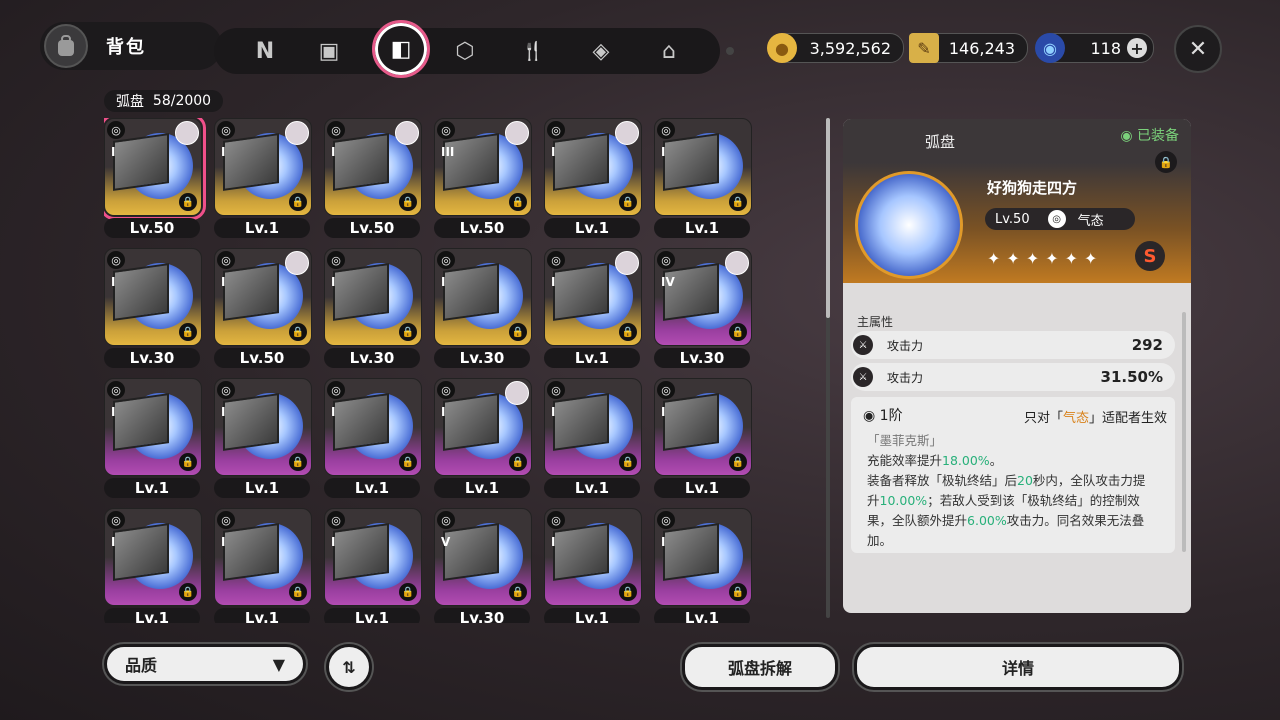  What do you see at coordinates (533, 51) in the screenshot?
I see `tab-food: 🍴` at bounding box center [533, 51].